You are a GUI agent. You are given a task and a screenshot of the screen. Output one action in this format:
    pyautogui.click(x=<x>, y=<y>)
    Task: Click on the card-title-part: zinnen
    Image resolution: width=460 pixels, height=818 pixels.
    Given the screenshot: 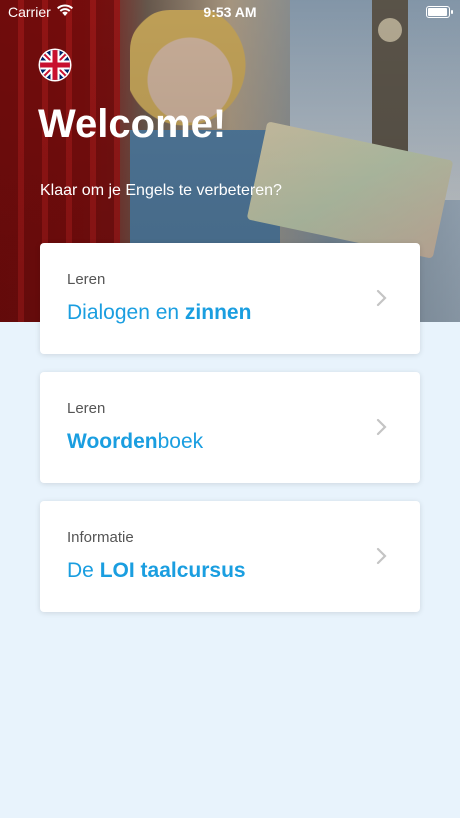 What is the action you would take?
    pyautogui.click(x=218, y=312)
    